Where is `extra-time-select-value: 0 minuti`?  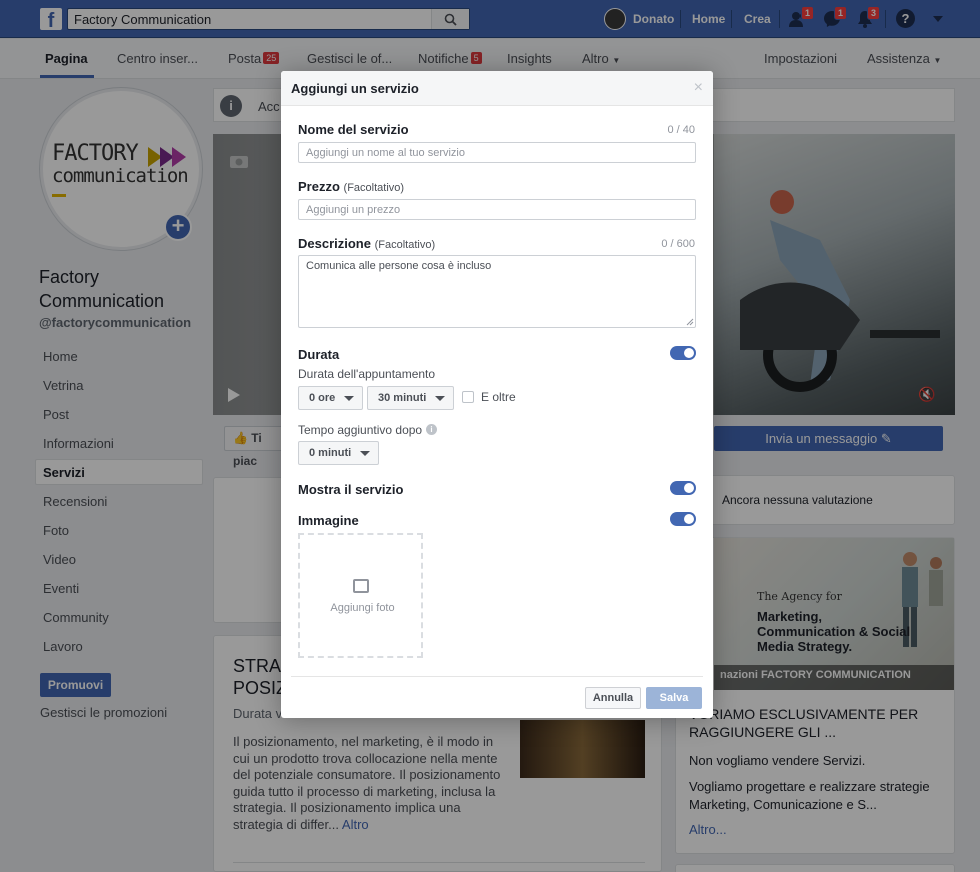
extra-time-select-value: 0 minuti is located at coordinates (330, 453).